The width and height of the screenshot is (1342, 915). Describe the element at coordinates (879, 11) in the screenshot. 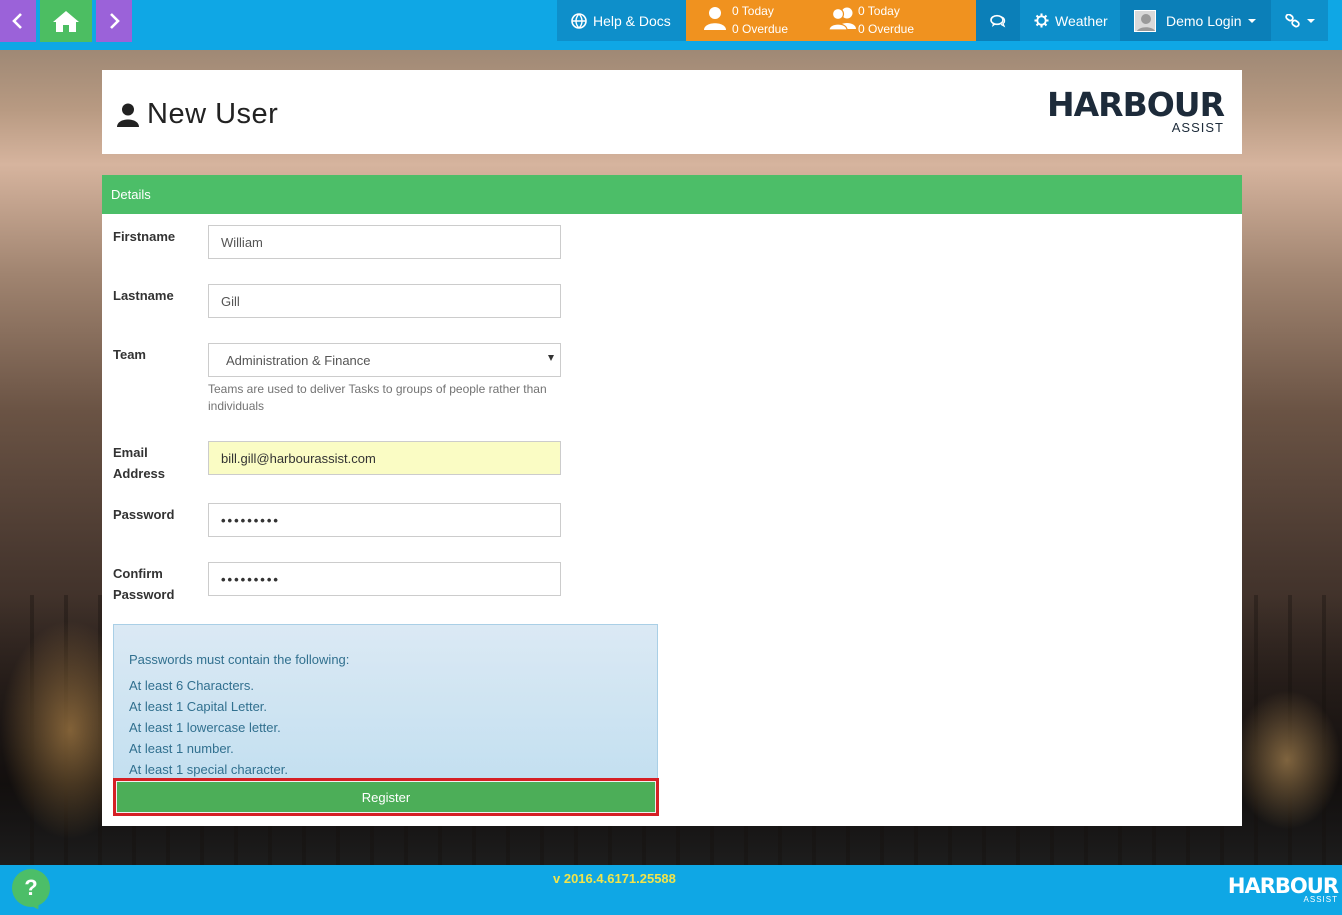

I see `team-tasks-today: 0 Today` at that location.